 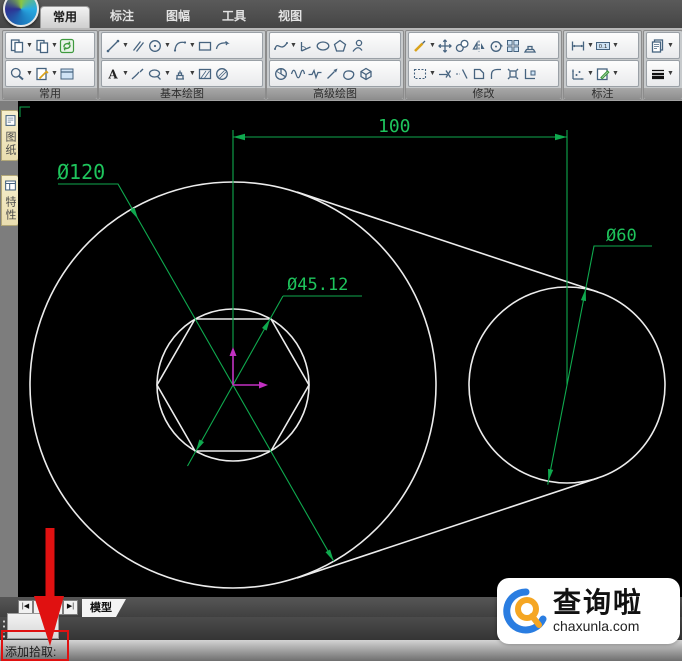 I want to click on tab-视图: 视图, so click(x=290, y=16).